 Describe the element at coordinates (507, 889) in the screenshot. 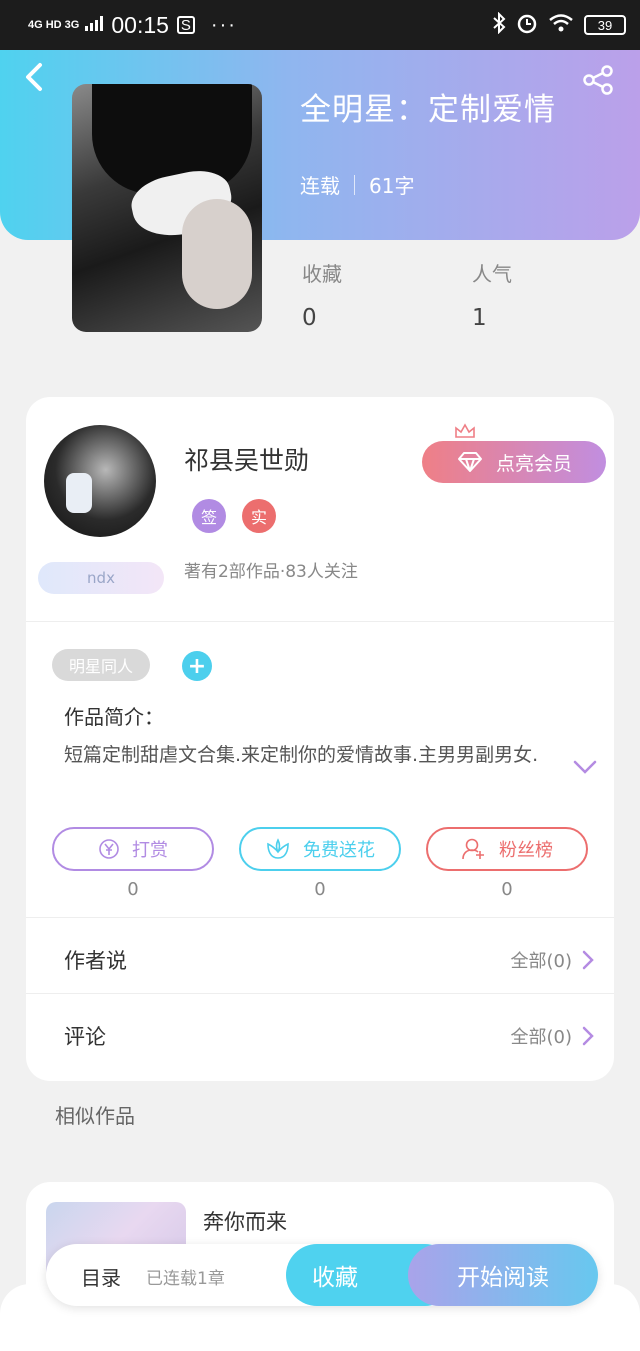

I see `fan-count: 0` at that location.